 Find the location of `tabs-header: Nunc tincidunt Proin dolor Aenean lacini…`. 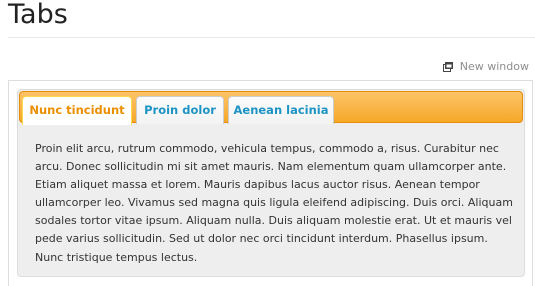

tabs-header: Nunc tincidunt Proin dolor Aenean lacini… is located at coordinates (271, 108).